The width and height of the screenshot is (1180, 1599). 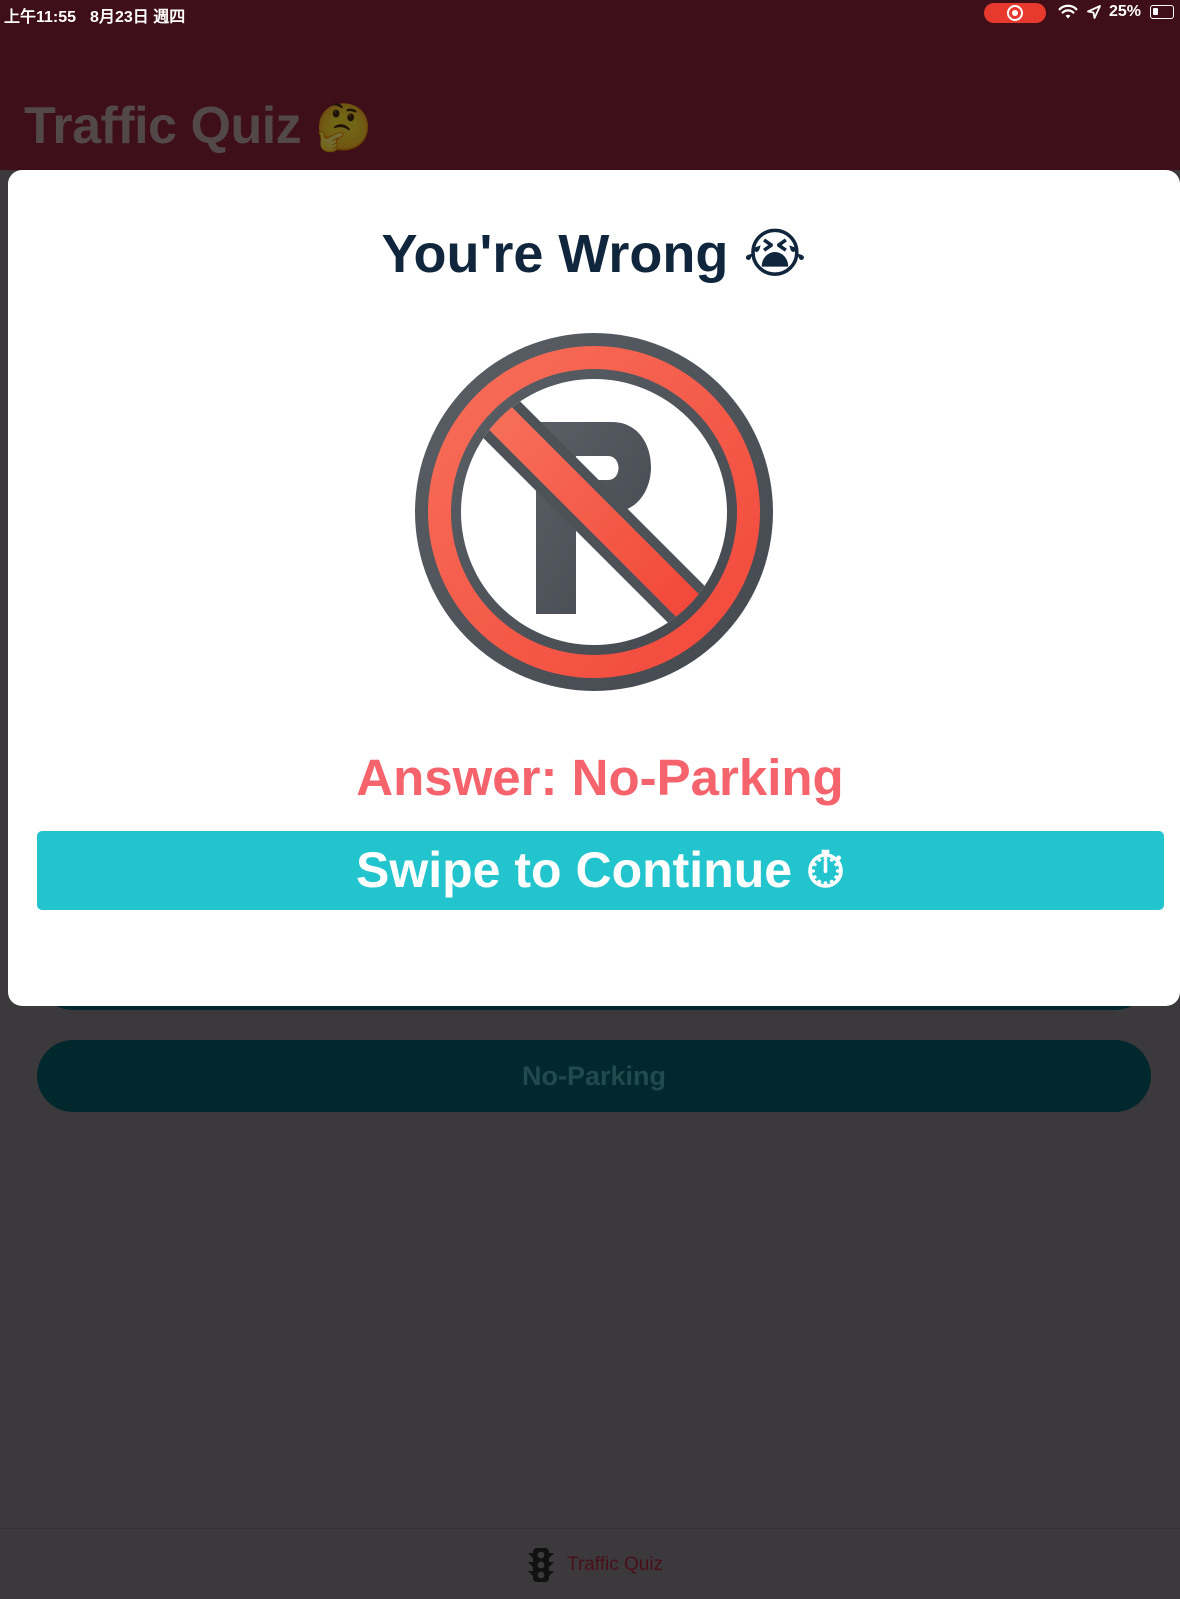 I want to click on modal-title: You're Wrong 😭, so click(x=594, y=253).